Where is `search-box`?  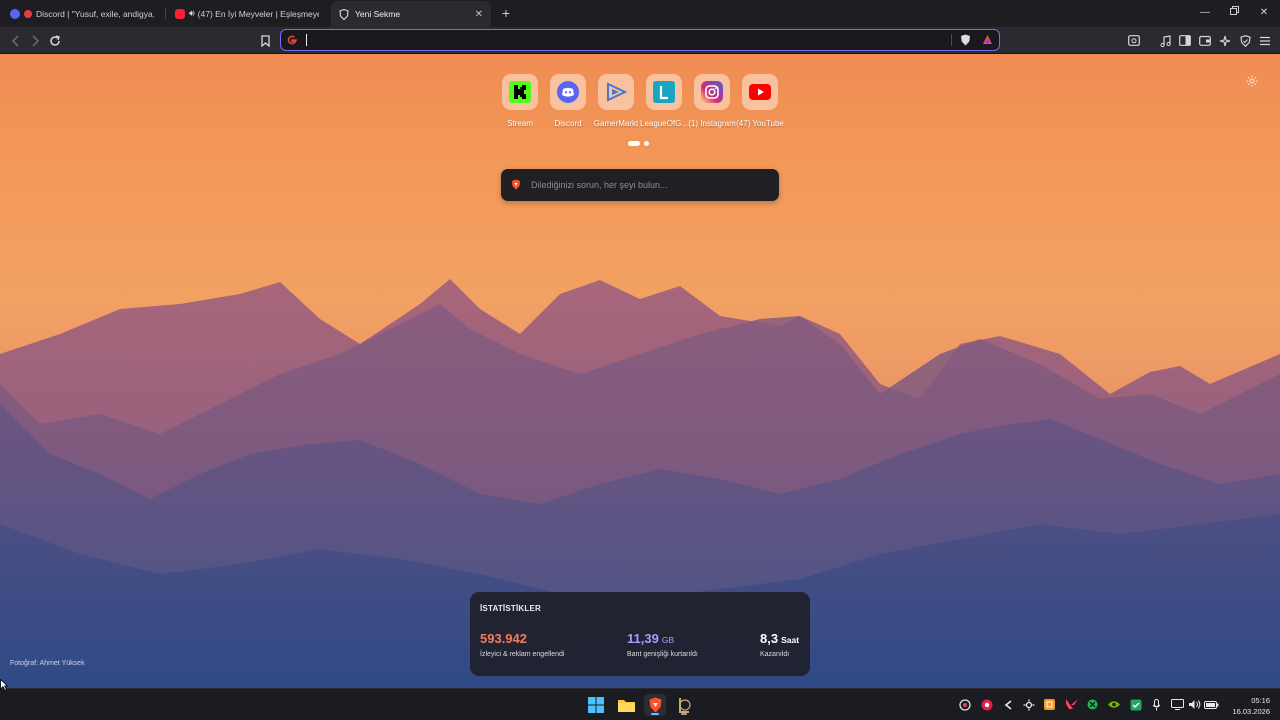 search-box is located at coordinates (640, 185).